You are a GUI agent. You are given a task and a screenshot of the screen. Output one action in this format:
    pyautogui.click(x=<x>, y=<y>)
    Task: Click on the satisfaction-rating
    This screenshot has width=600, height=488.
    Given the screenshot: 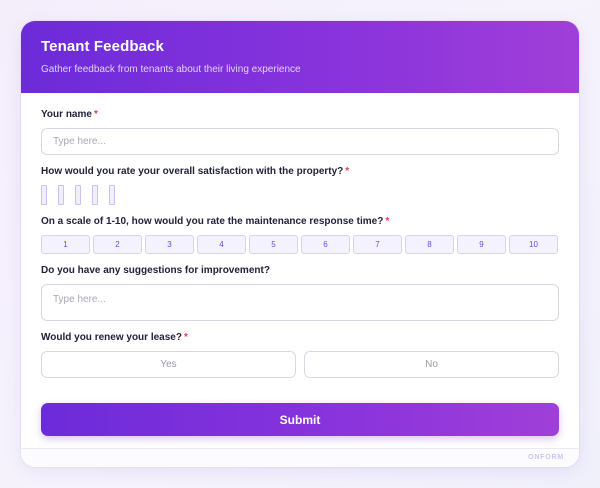 What is the action you would take?
    pyautogui.click(x=300, y=195)
    